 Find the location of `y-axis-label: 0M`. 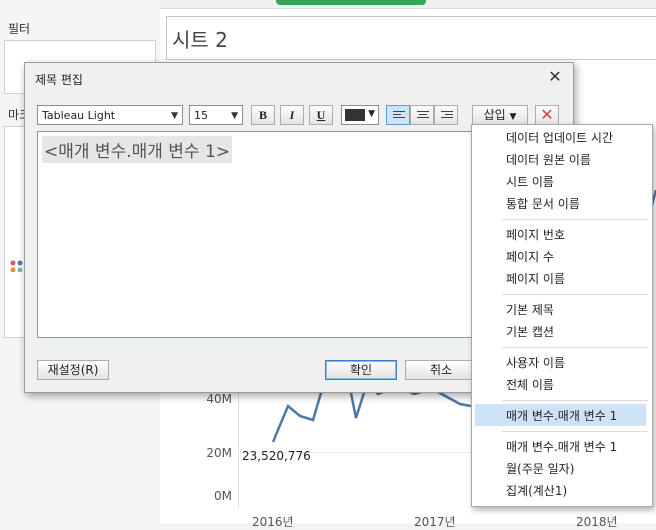

y-axis-label: 0M is located at coordinates (223, 496).